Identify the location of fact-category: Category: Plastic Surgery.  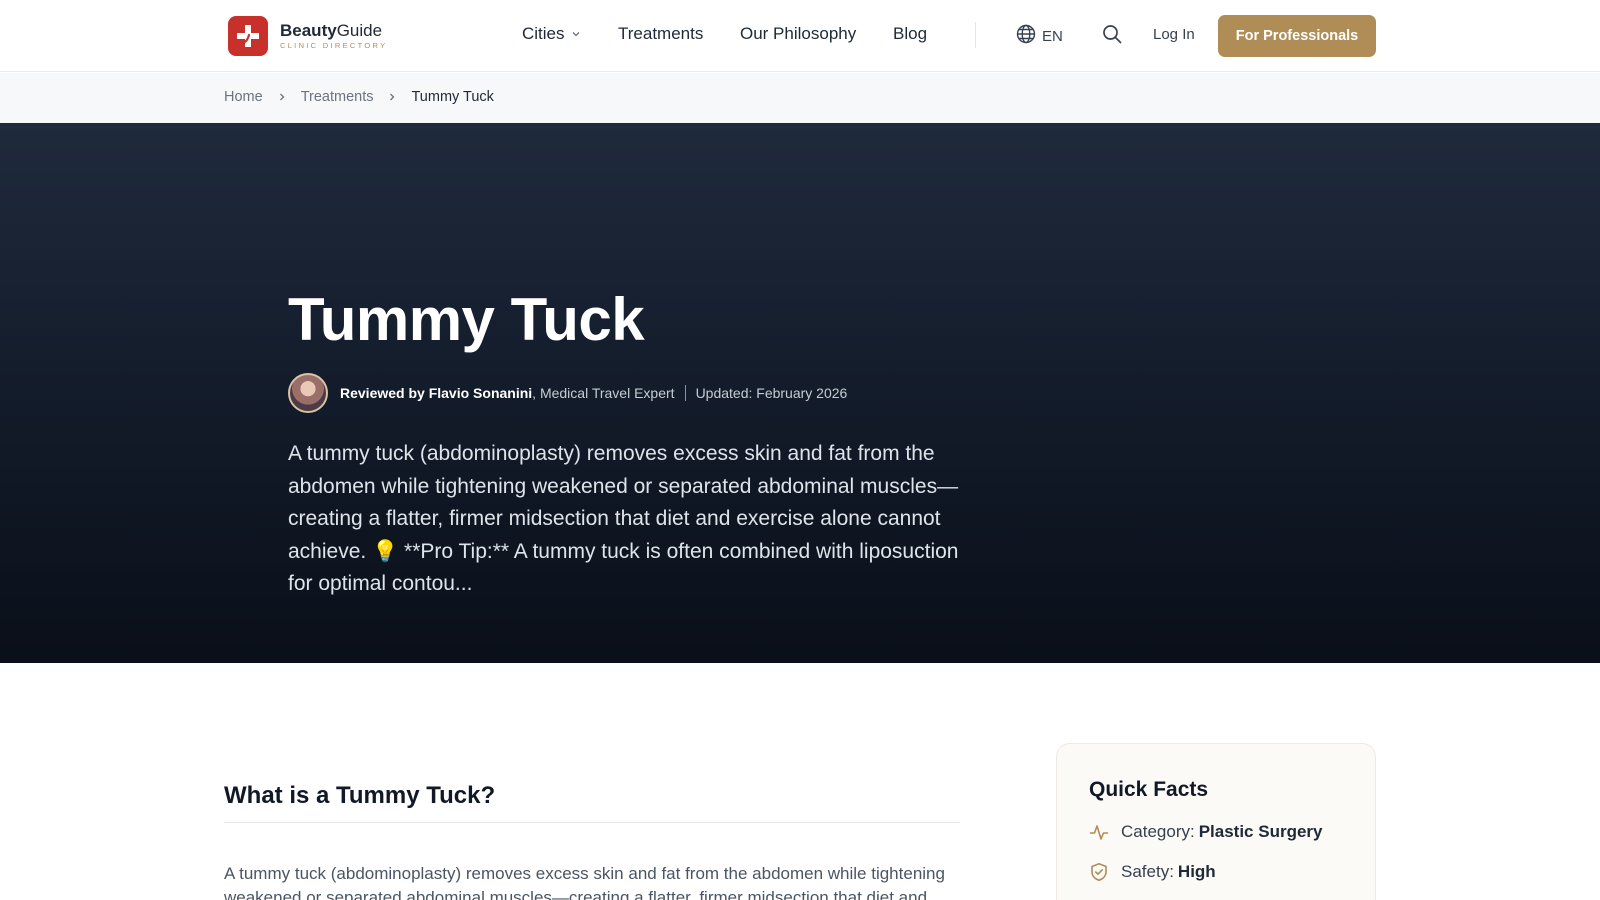
(1205, 832).